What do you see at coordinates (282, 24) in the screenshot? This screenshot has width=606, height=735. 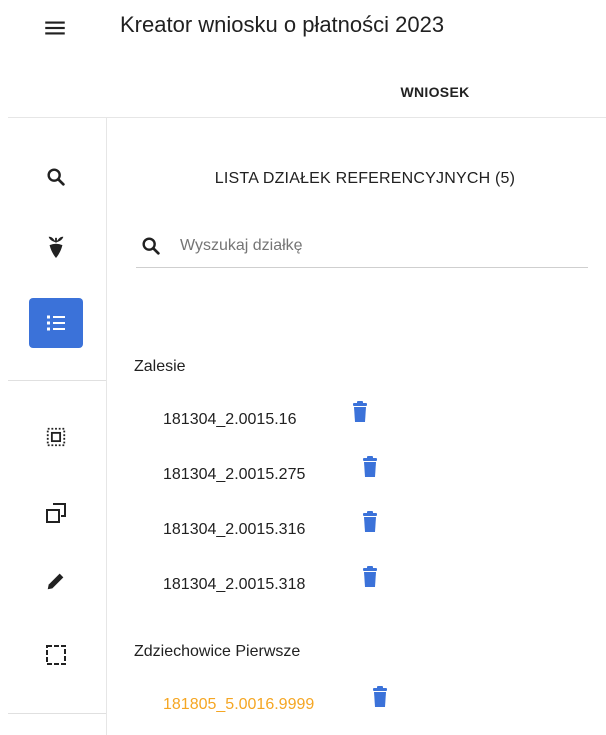 I see `app-title: Kreator wniosku o płatności 2023` at bounding box center [282, 24].